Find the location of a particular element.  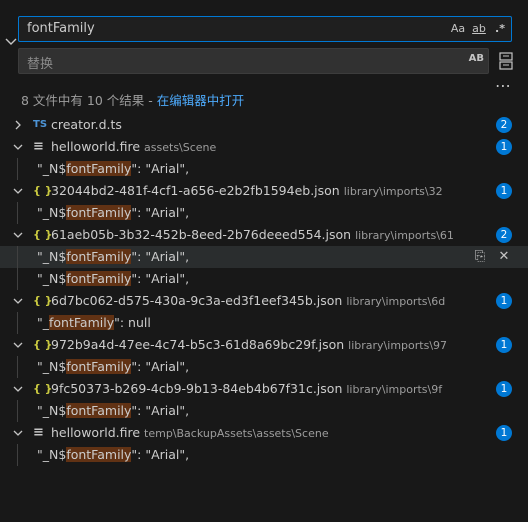

file-name: helloworld.fire assets\Scene is located at coordinates (134, 146).